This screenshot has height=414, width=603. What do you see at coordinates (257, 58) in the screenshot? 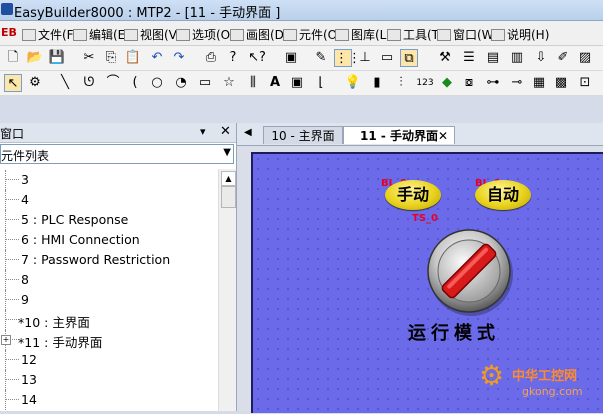
I see `context-help-icon: ↖?` at bounding box center [257, 58].